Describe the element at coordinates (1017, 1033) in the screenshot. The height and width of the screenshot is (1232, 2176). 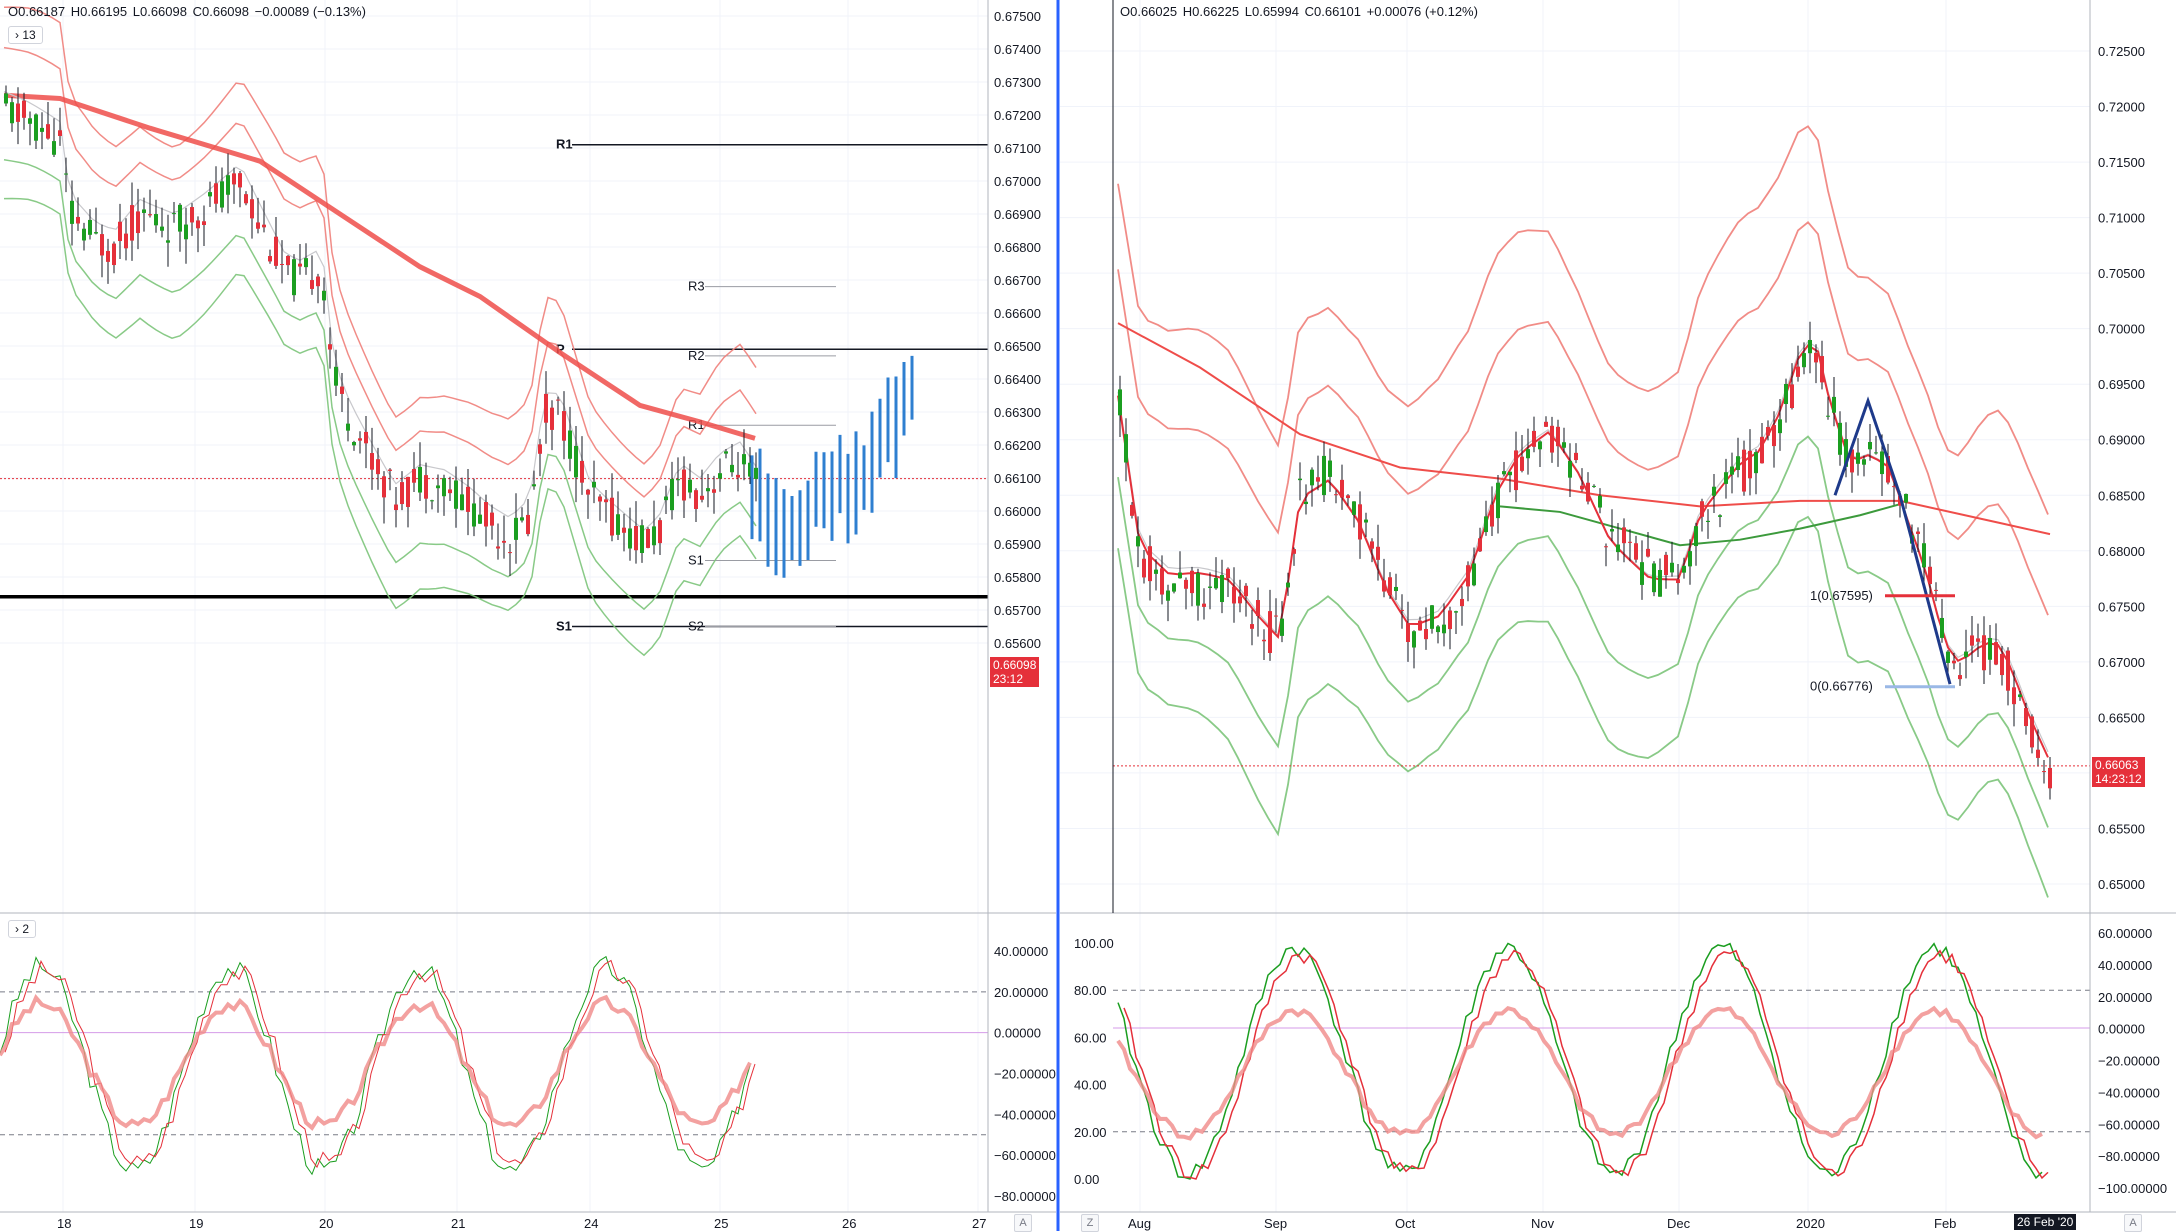
I see `left-osc-tick-label: 0.00000` at that location.